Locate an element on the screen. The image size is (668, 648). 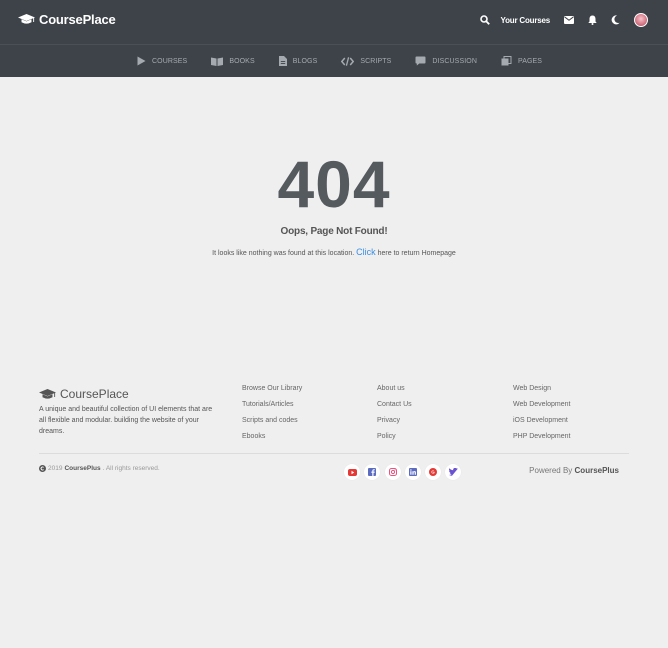
copyright-text: . All rights reserved. is located at coordinates (131, 468).